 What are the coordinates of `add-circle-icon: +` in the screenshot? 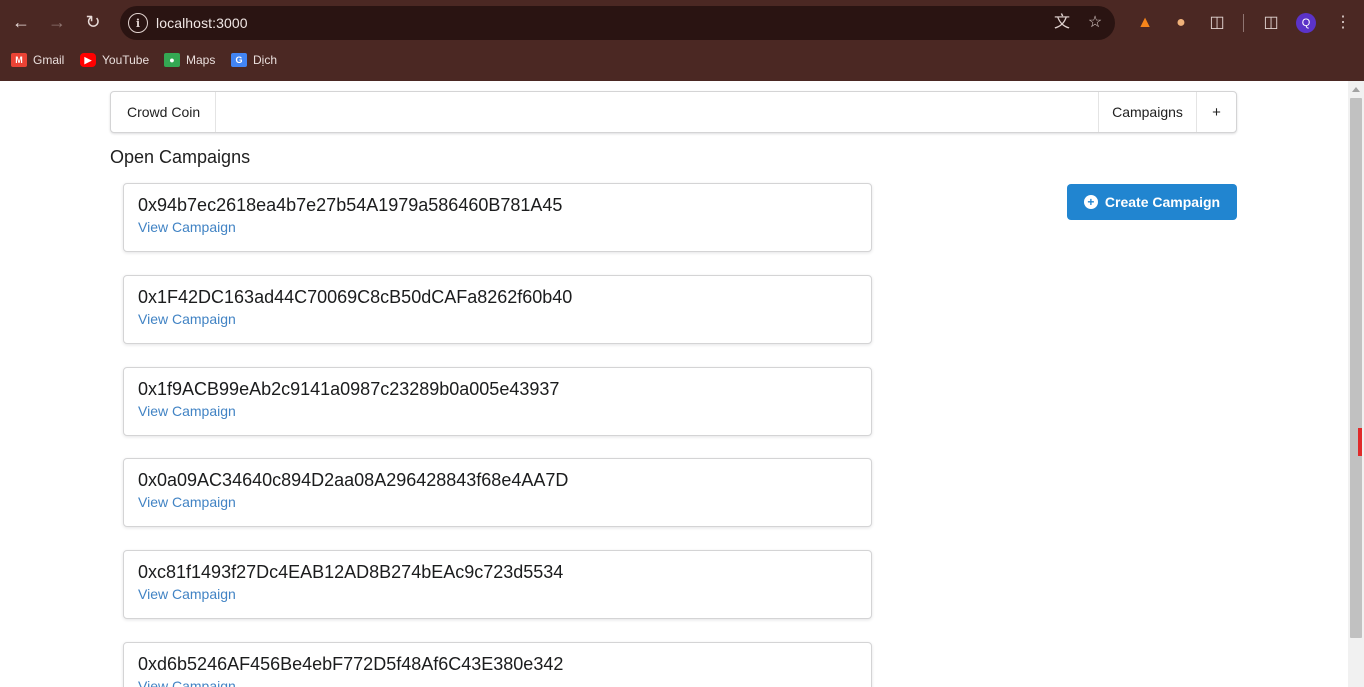 It's located at (1090, 202).